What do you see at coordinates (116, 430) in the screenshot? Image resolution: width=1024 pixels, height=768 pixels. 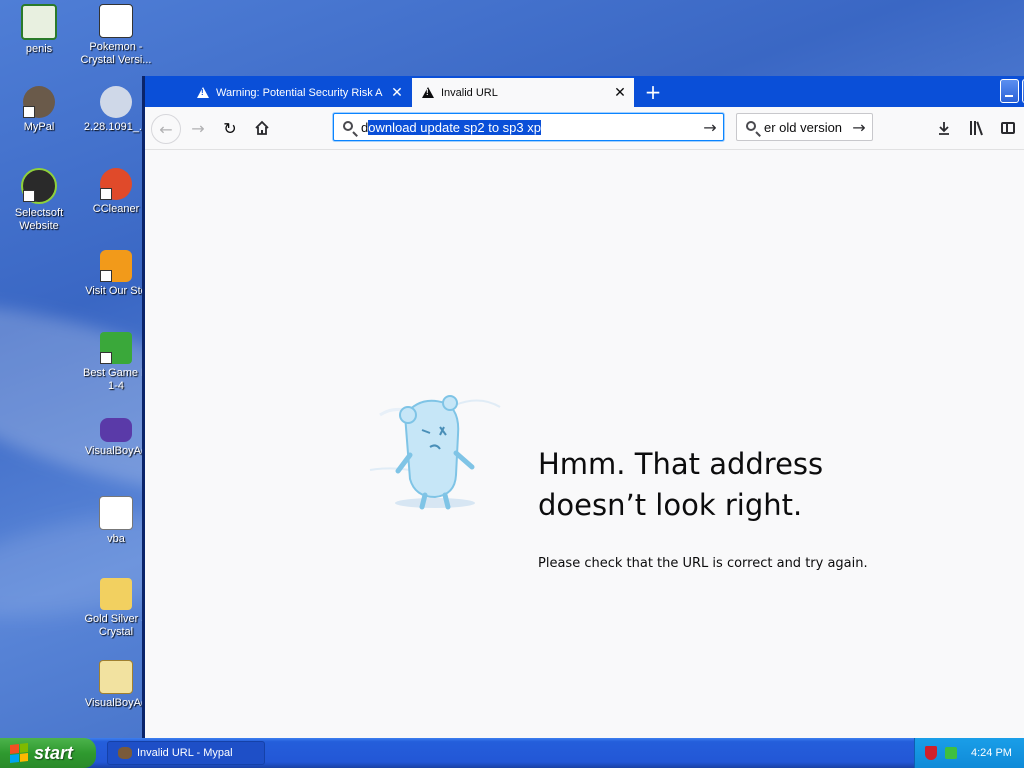 I see `gameboy-advance-icon` at bounding box center [116, 430].